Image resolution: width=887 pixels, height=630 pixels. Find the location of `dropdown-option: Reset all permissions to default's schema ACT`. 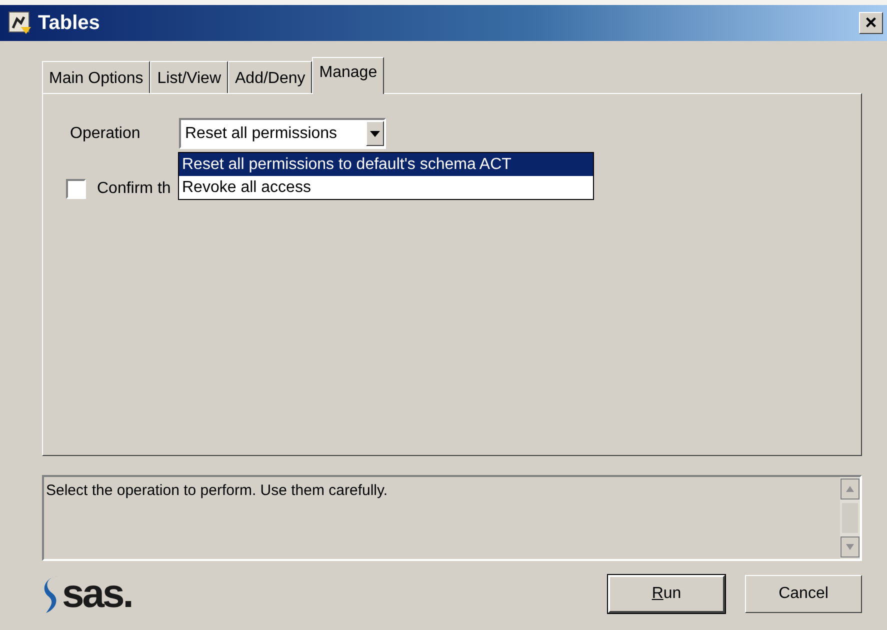

dropdown-option: Reset all permissions to default's schema ACT is located at coordinates (386, 164).